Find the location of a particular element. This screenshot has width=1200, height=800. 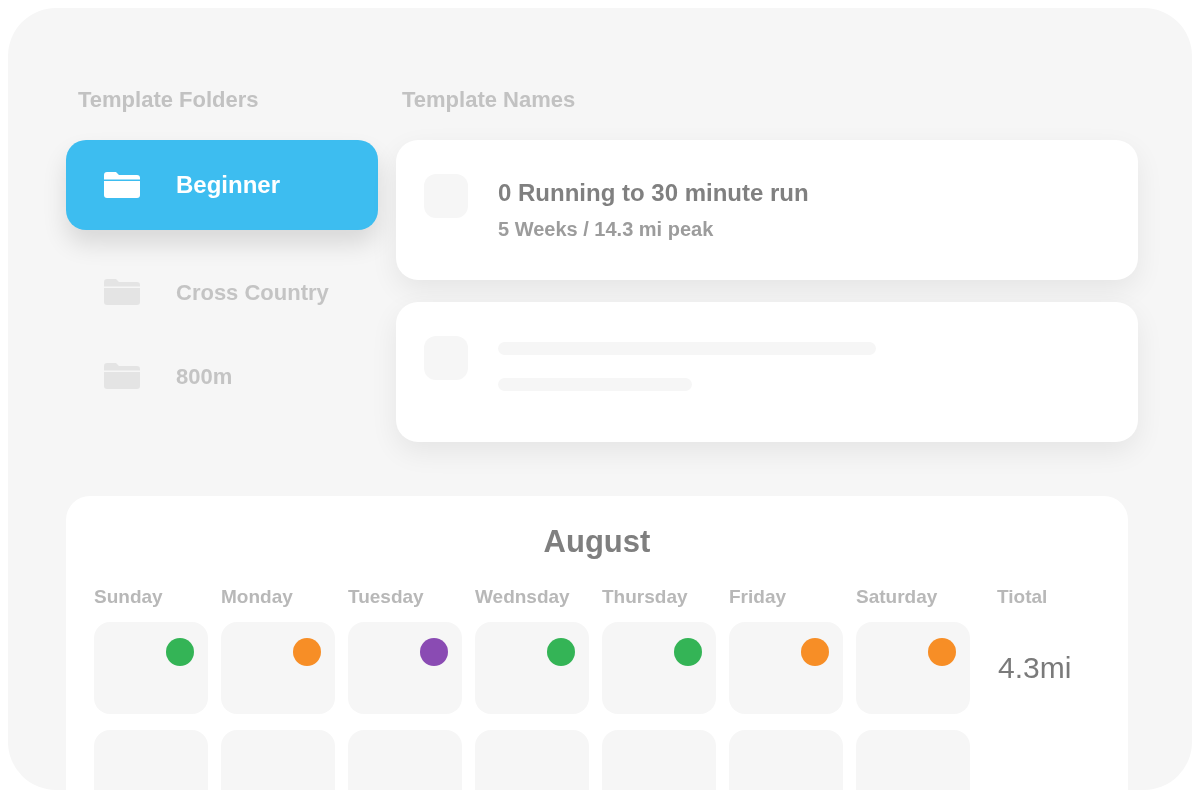

weekday-label: Wednsday is located at coordinates (523, 597).